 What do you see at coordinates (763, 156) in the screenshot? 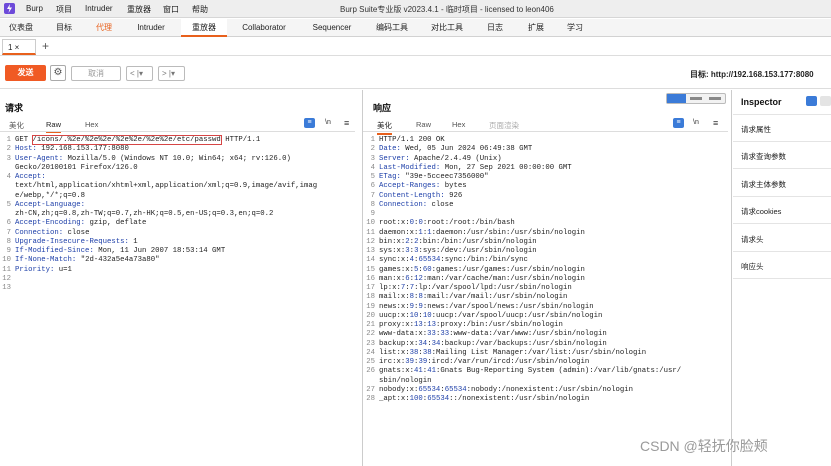
I see `inspector-query-params: 请求查询参数` at bounding box center [763, 156].